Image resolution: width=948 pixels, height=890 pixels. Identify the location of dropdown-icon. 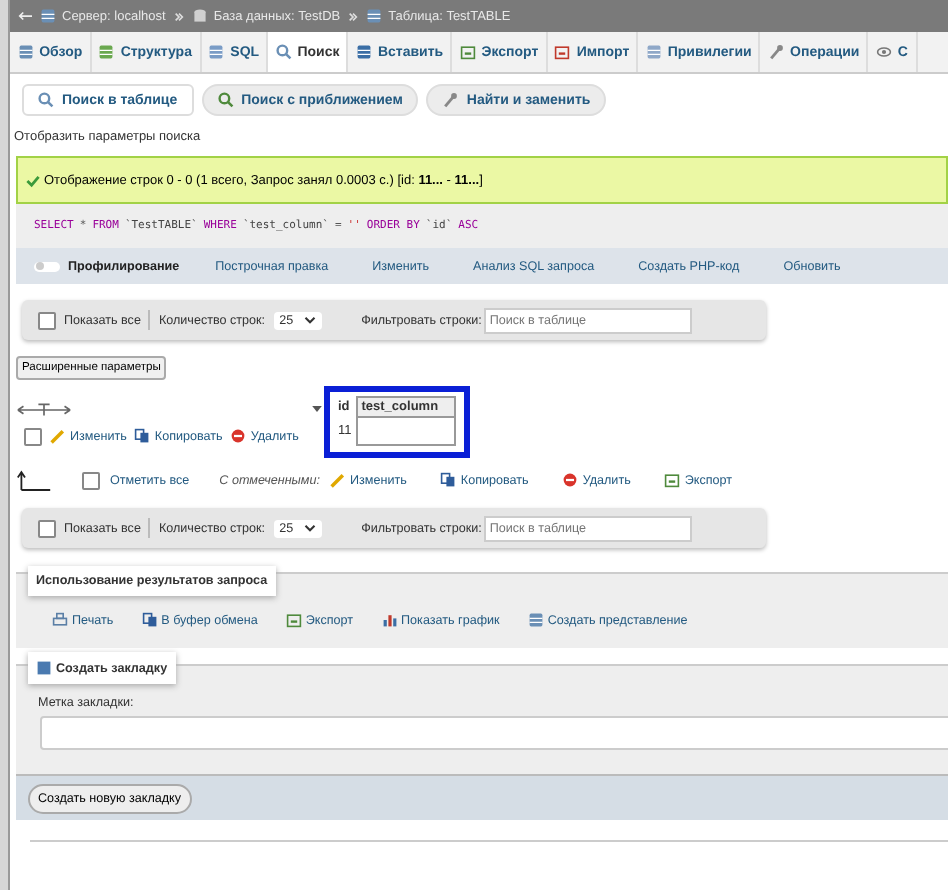
(317, 409).